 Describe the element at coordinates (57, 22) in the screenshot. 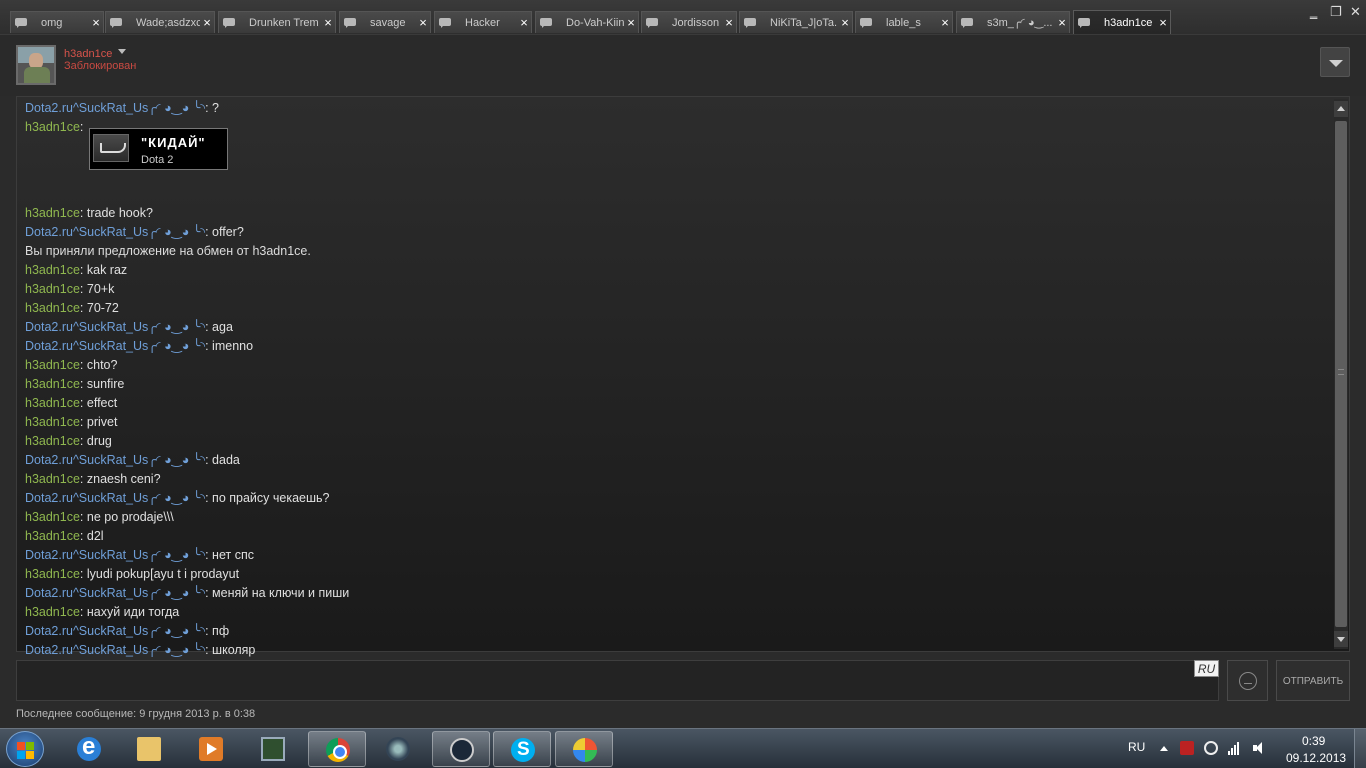

I see `tab-1: omg ×` at that location.